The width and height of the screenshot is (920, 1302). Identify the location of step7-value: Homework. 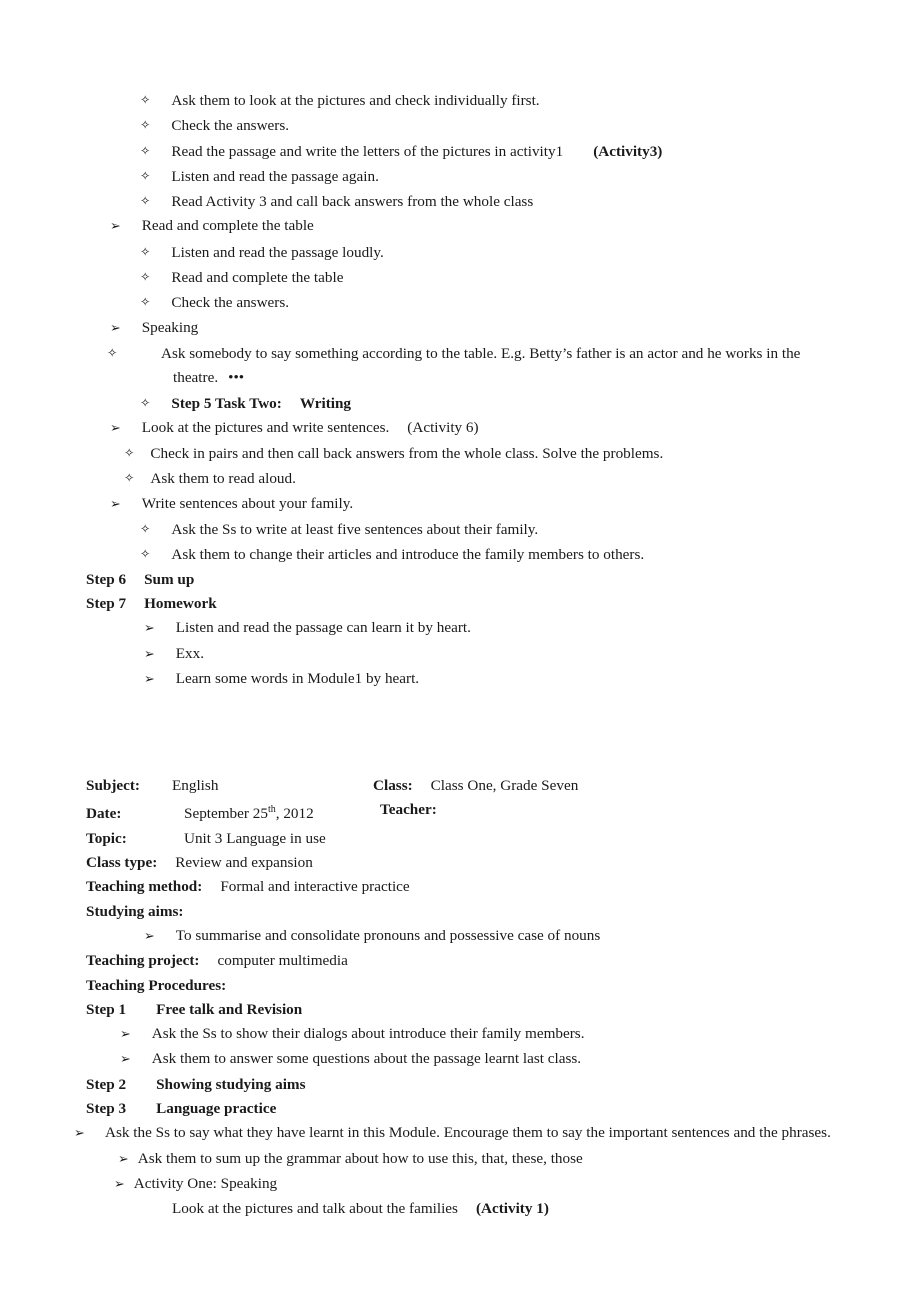
(180, 603).